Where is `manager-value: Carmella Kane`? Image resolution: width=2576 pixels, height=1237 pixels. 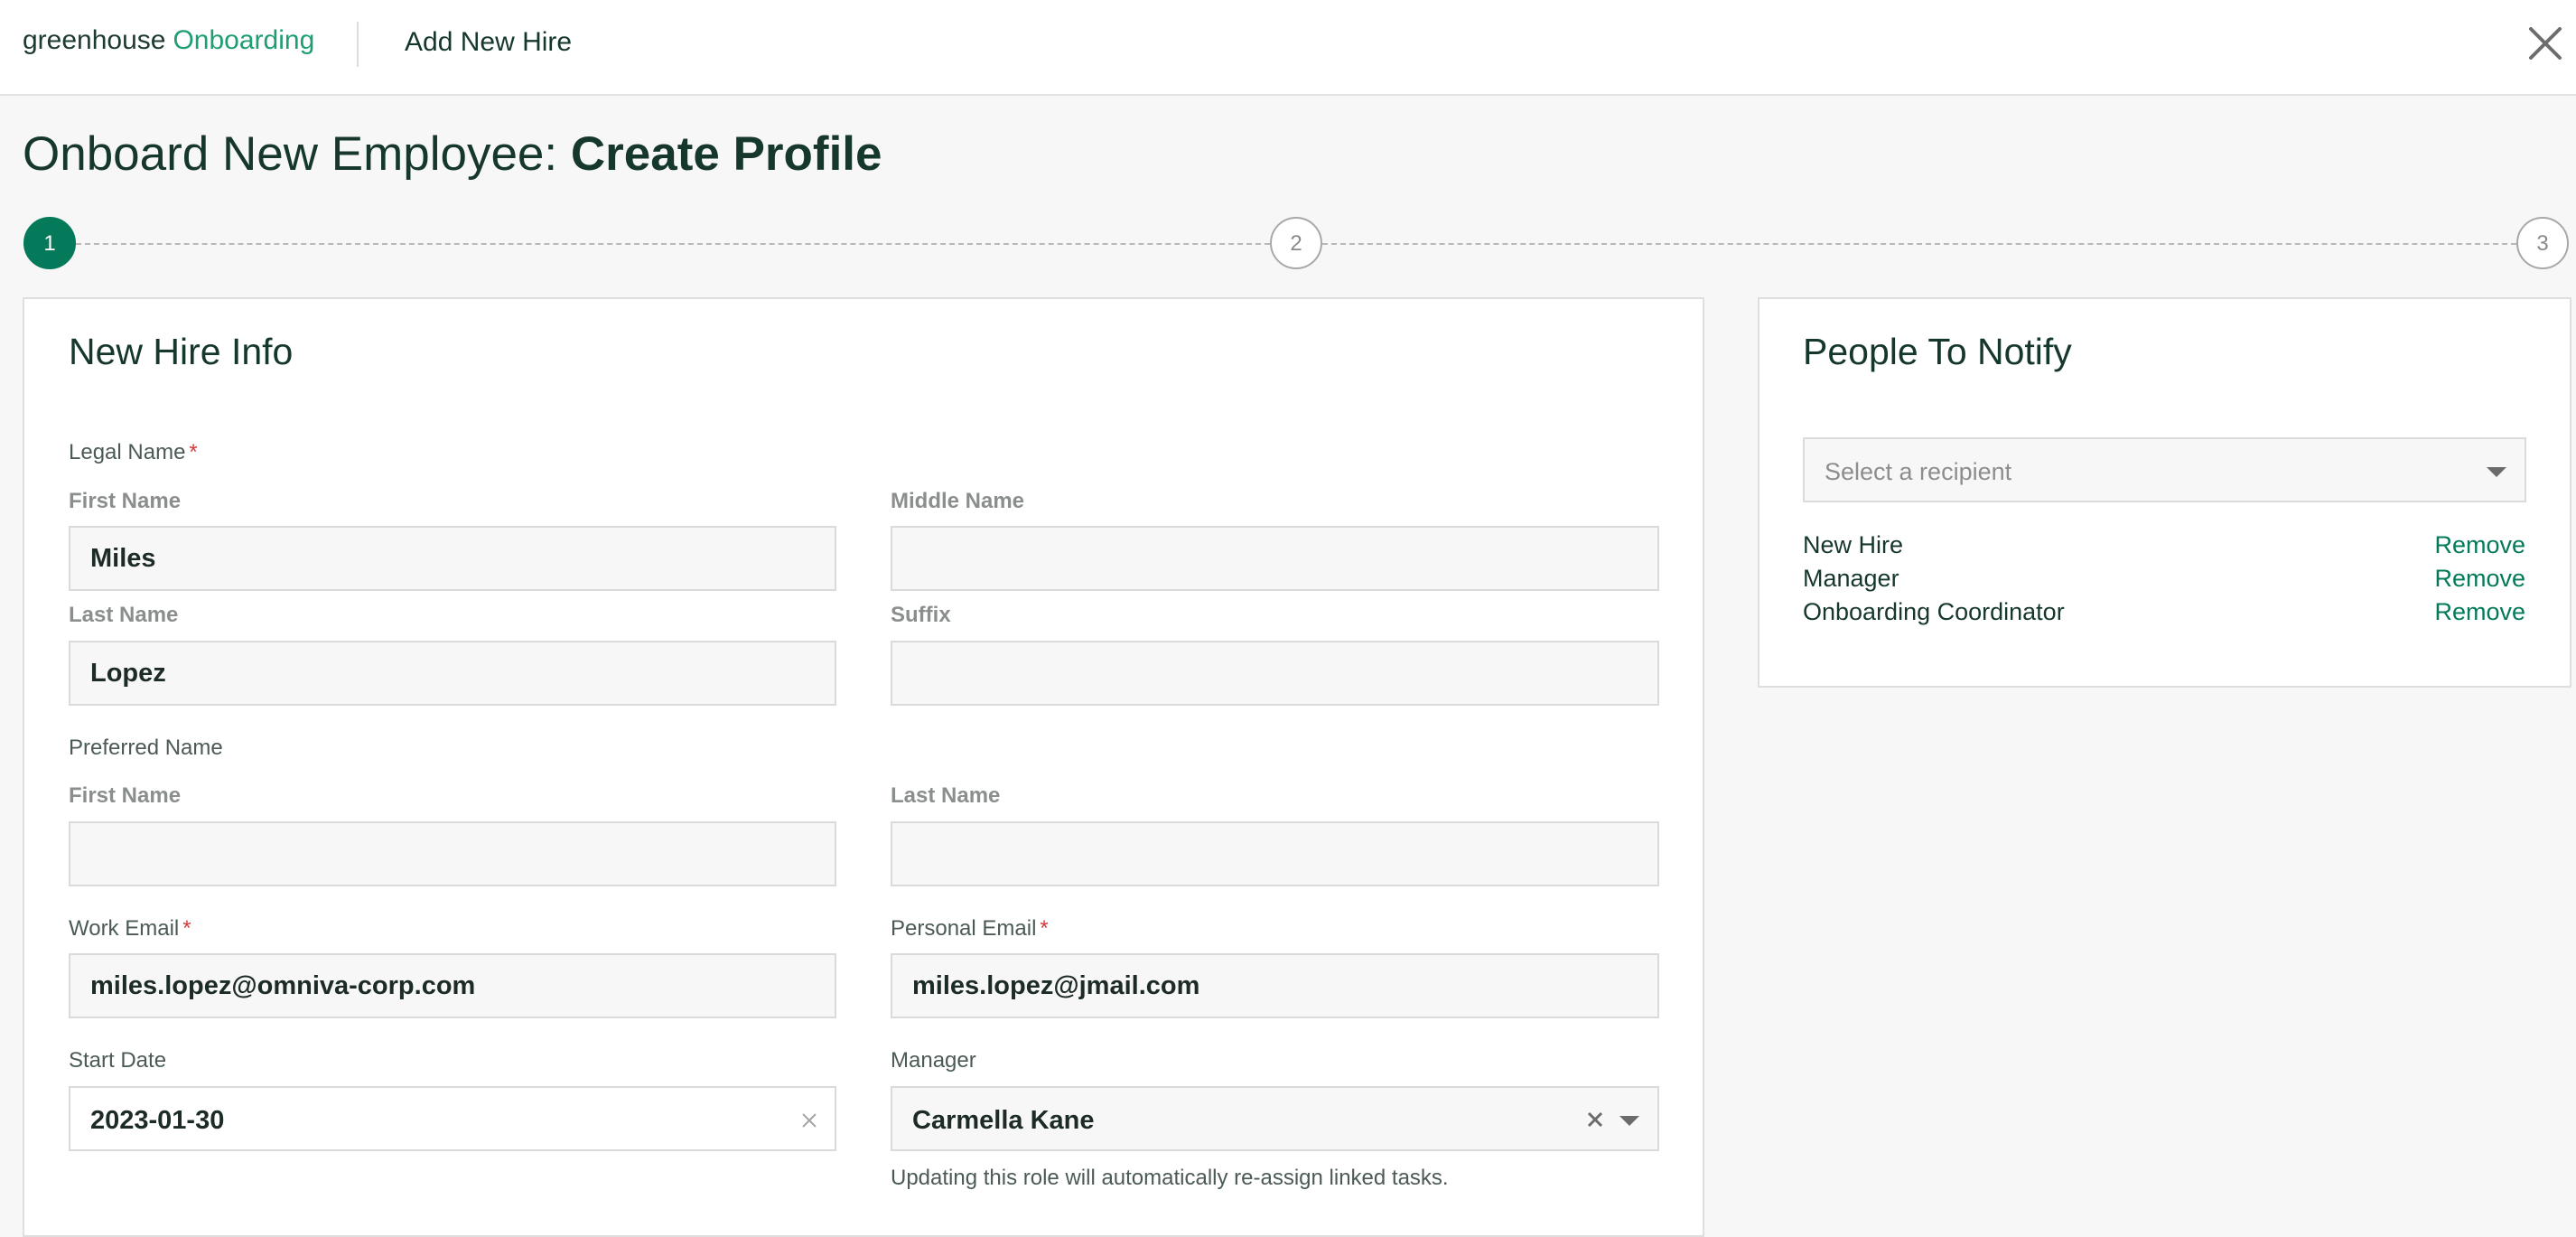 manager-value: Carmella Kane is located at coordinates (1003, 1120).